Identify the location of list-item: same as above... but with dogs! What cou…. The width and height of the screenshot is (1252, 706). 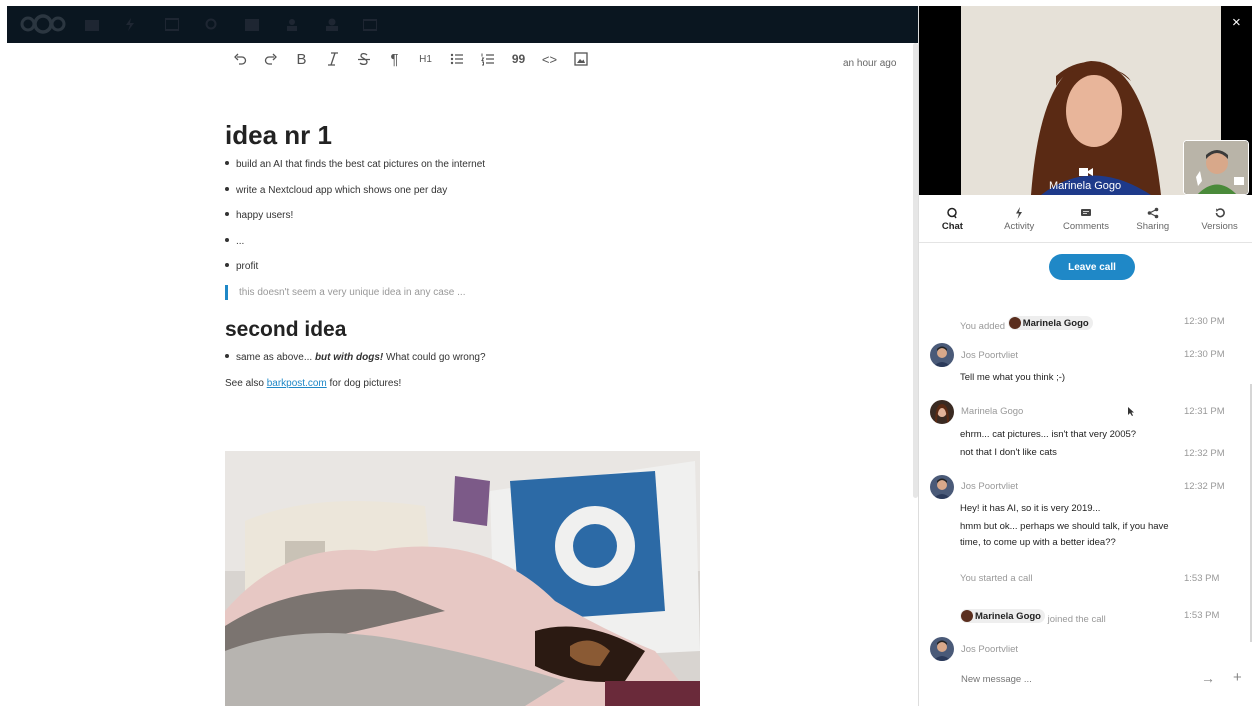
(355, 357).